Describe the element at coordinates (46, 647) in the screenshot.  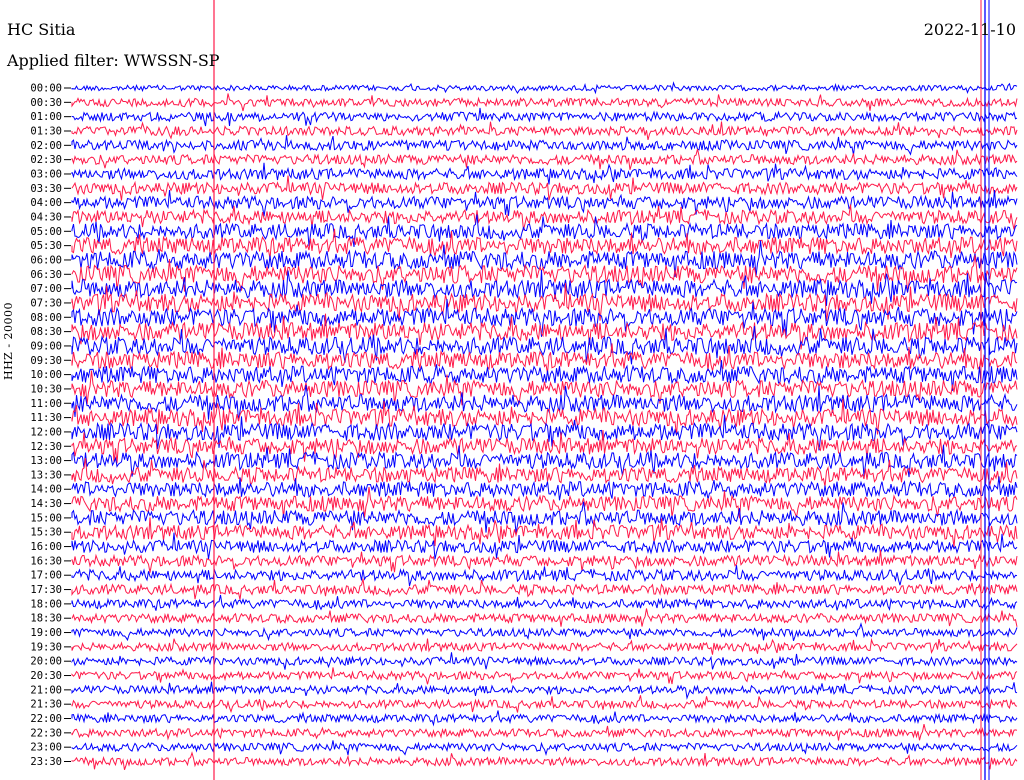
I see `tick-label: 19:30` at that location.